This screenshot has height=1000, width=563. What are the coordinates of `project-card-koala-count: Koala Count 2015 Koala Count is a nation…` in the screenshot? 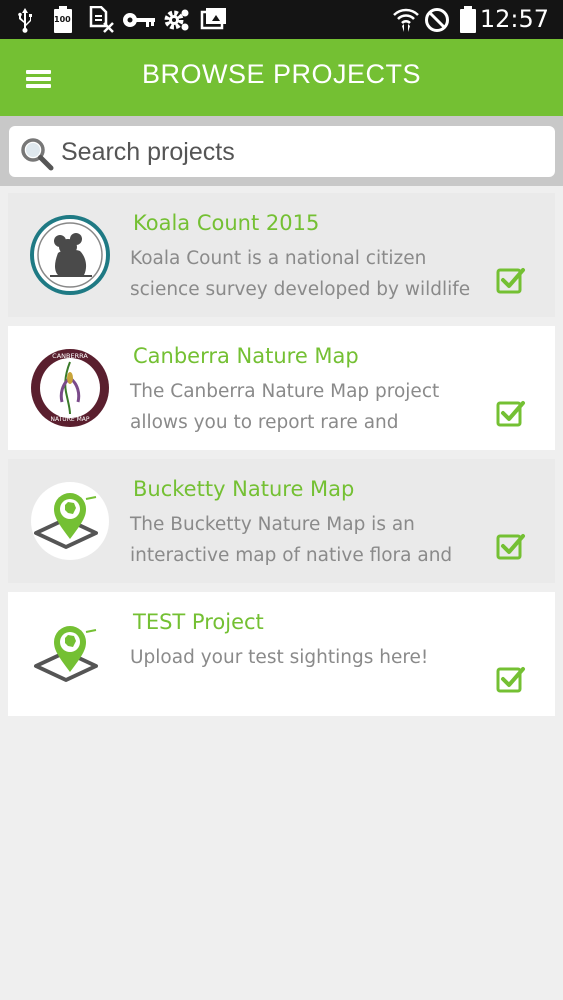 It's located at (281, 255).